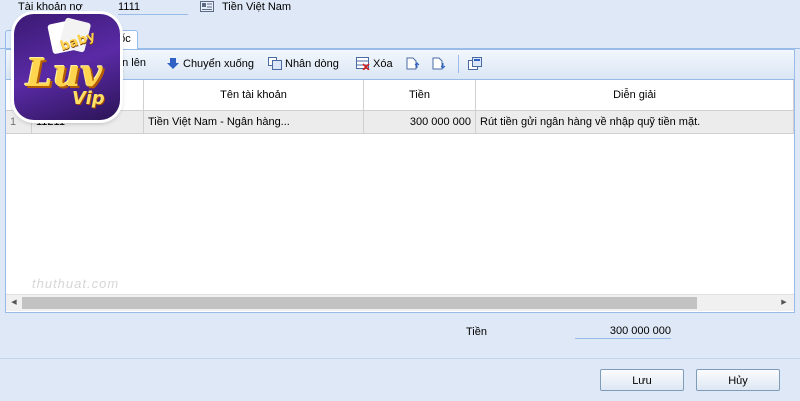 The width and height of the screenshot is (800, 401). I want to click on duplicate-row-button: Nhân dòng, so click(303, 63).